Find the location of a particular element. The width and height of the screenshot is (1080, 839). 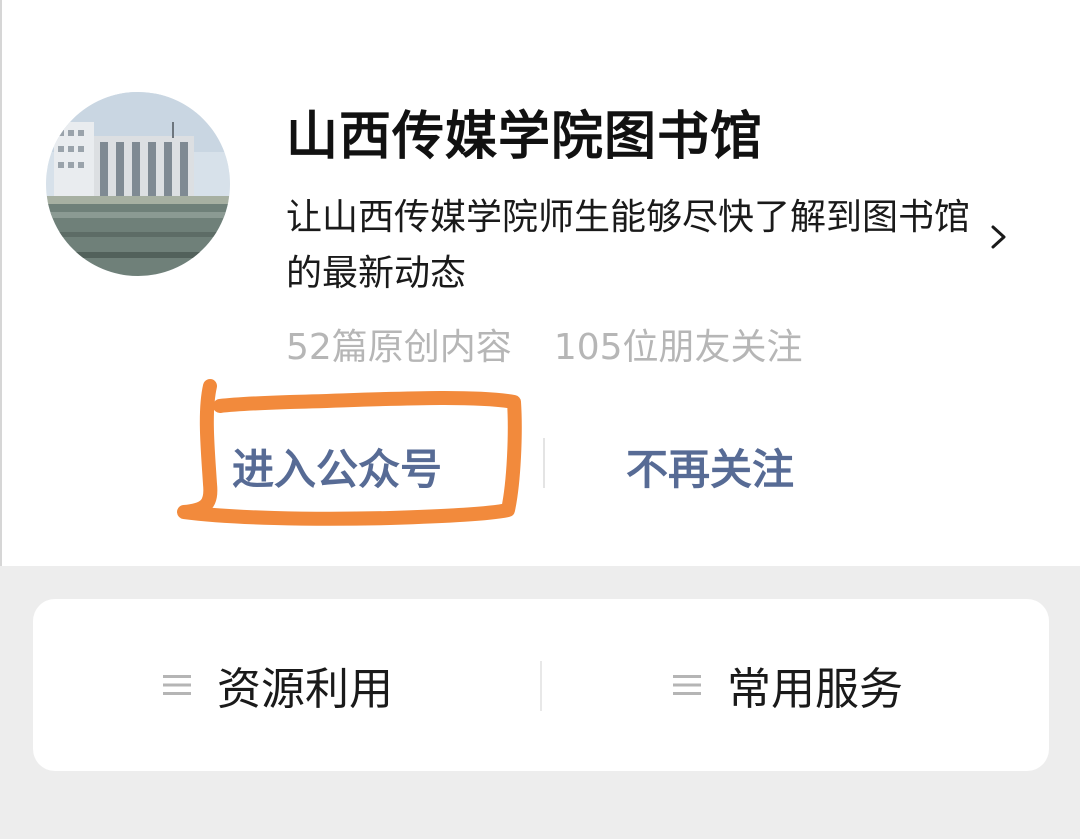

account-name: 山西传媒学院图书馆 is located at coordinates (525, 137).